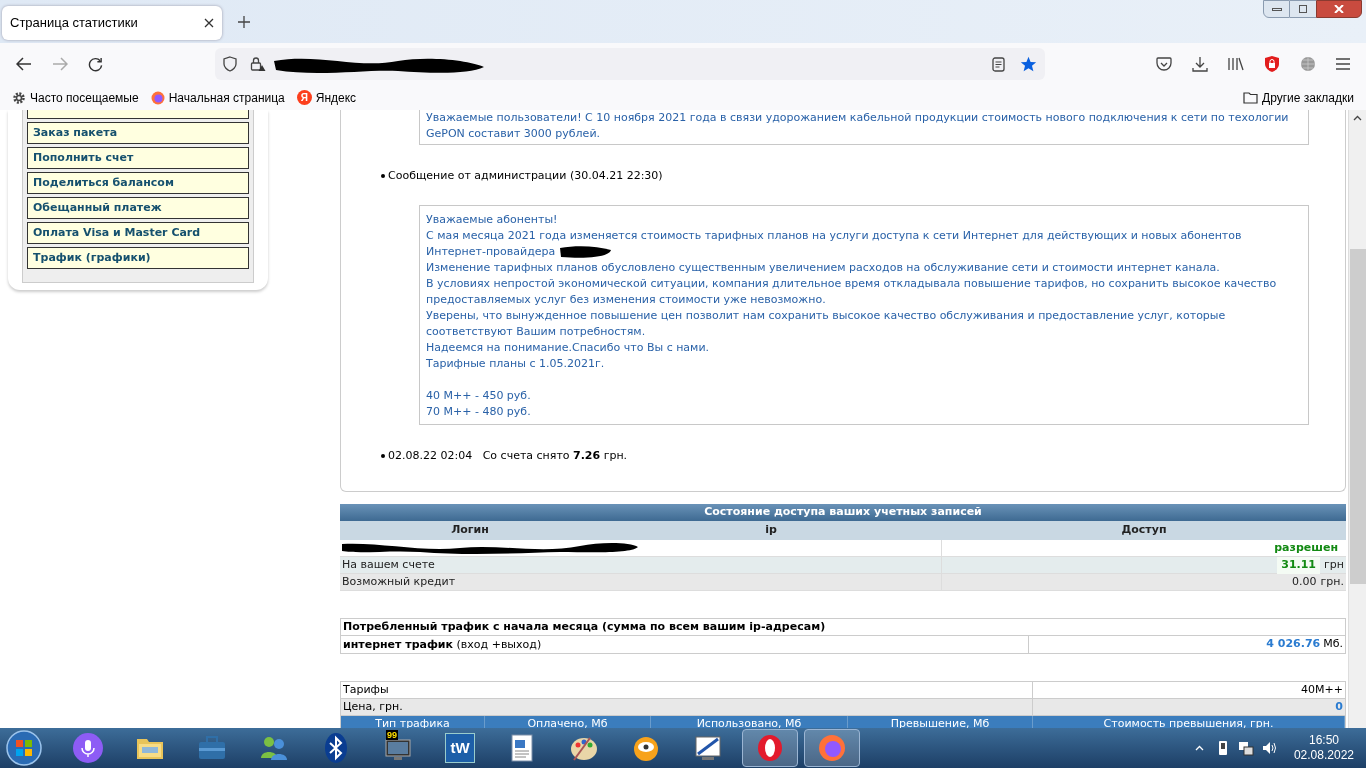 The height and width of the screenshot is (768, 1366). I want to click on browser-tab: Страница статистики, so click(112, 23).